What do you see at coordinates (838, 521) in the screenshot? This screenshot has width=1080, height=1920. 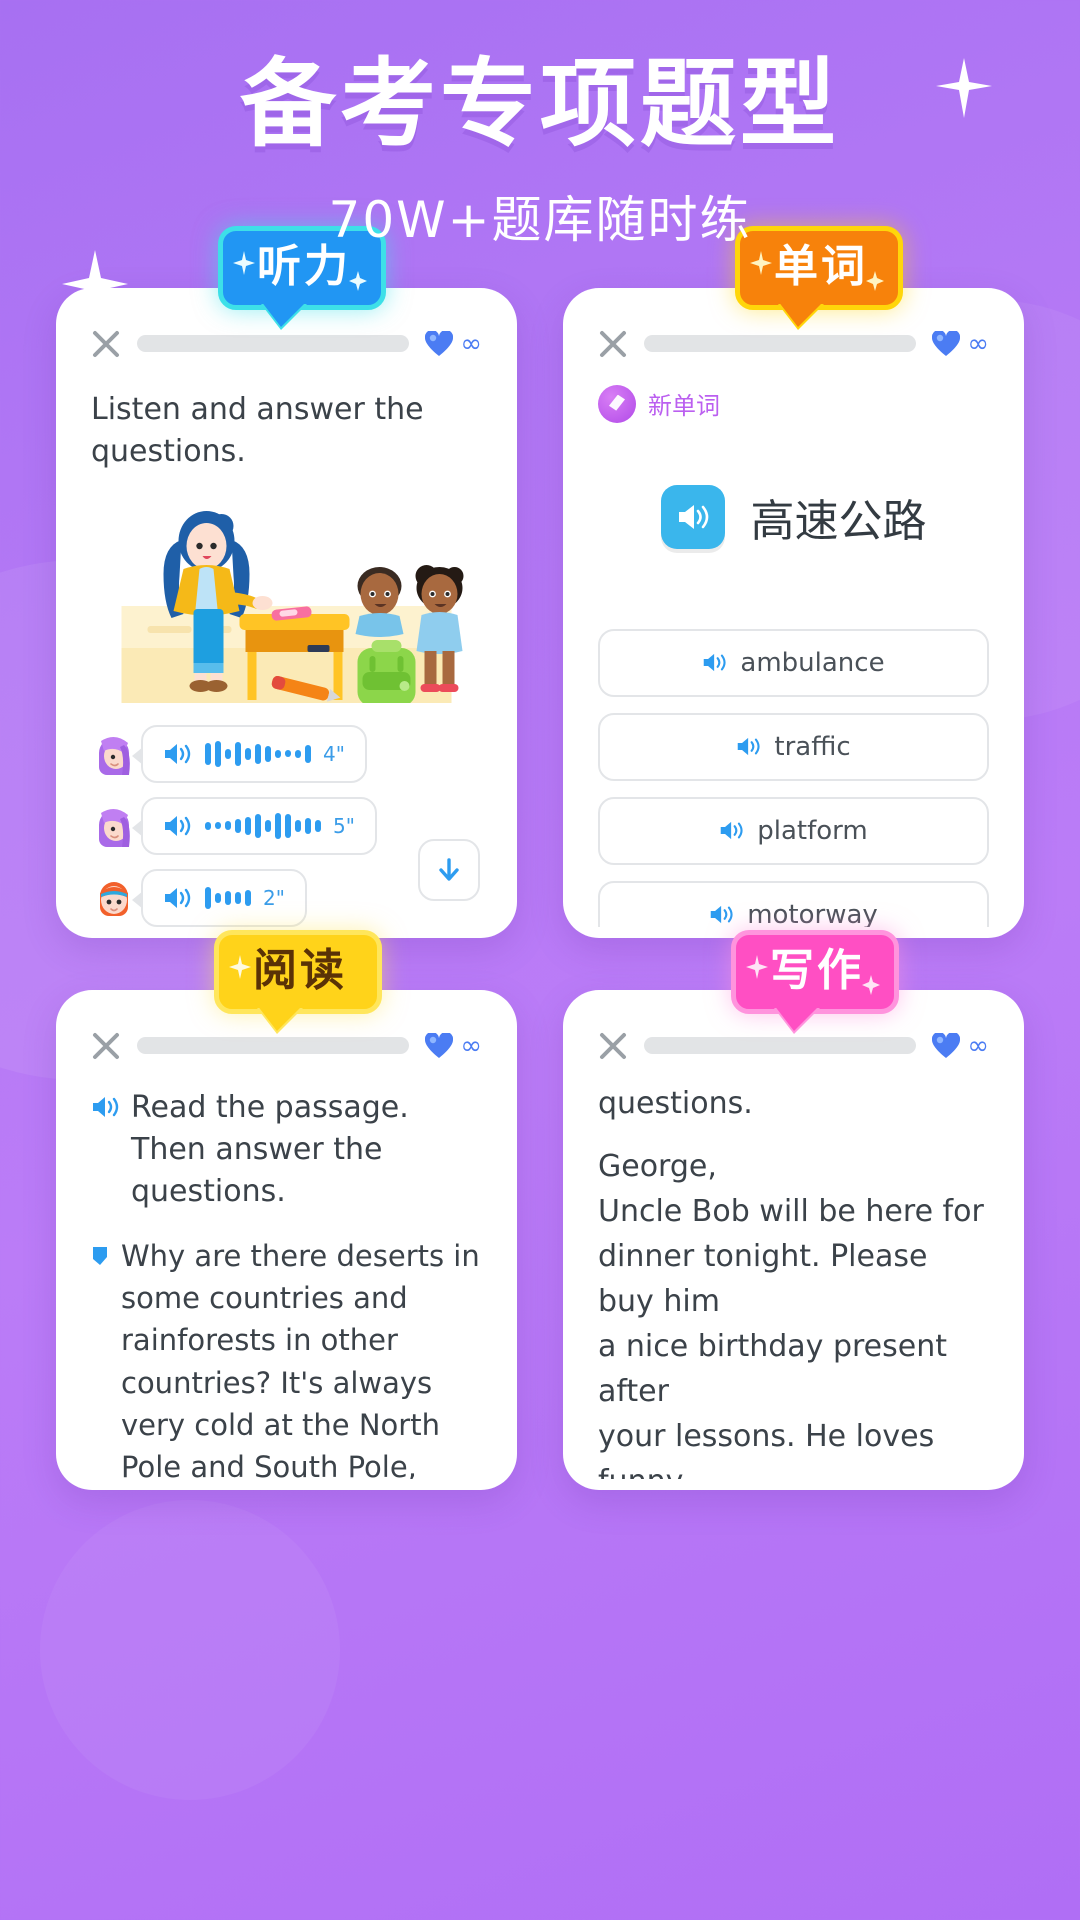 I see `target-word: 高速公路` at bounding box center [838, 521].